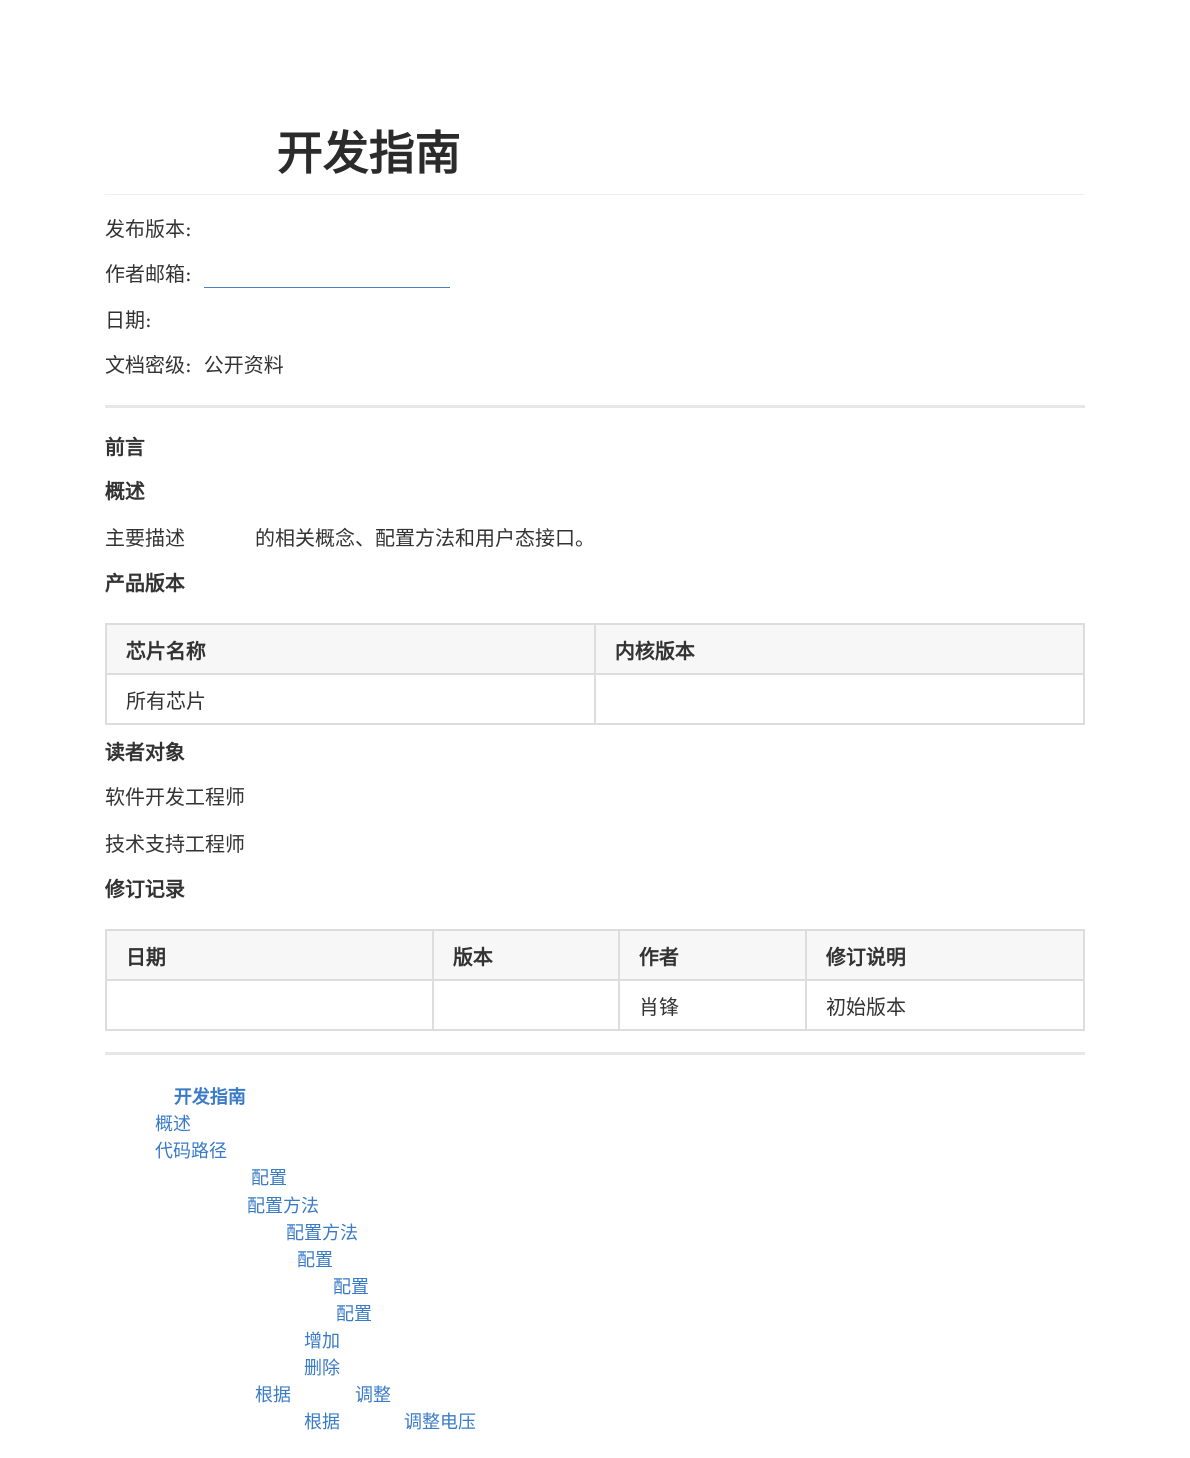 The image size is (1190, 1458). I want to click on table-cell: 所有芯片, so click(350, 699).